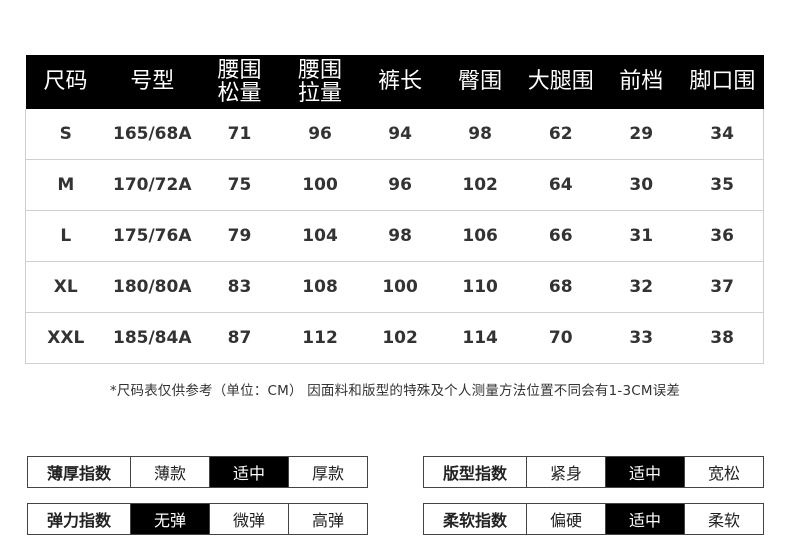  I want to click on cell-size: S, so click(65, 134).